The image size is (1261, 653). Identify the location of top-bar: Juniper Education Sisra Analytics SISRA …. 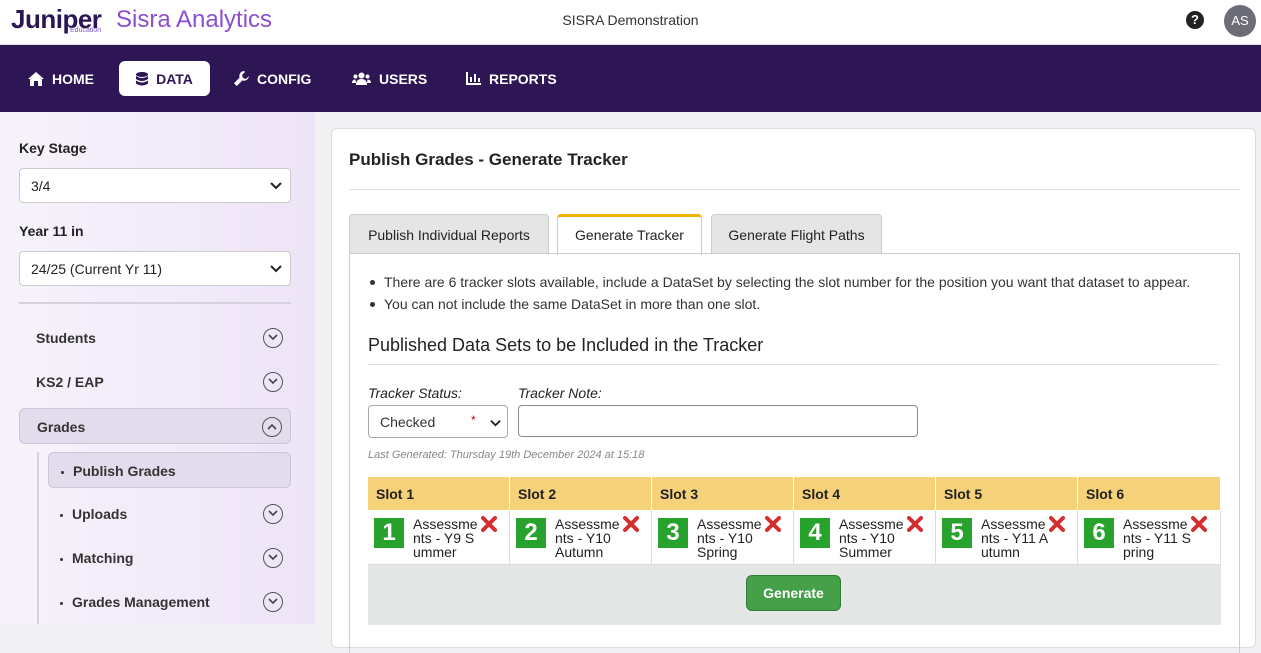
(630, 22).